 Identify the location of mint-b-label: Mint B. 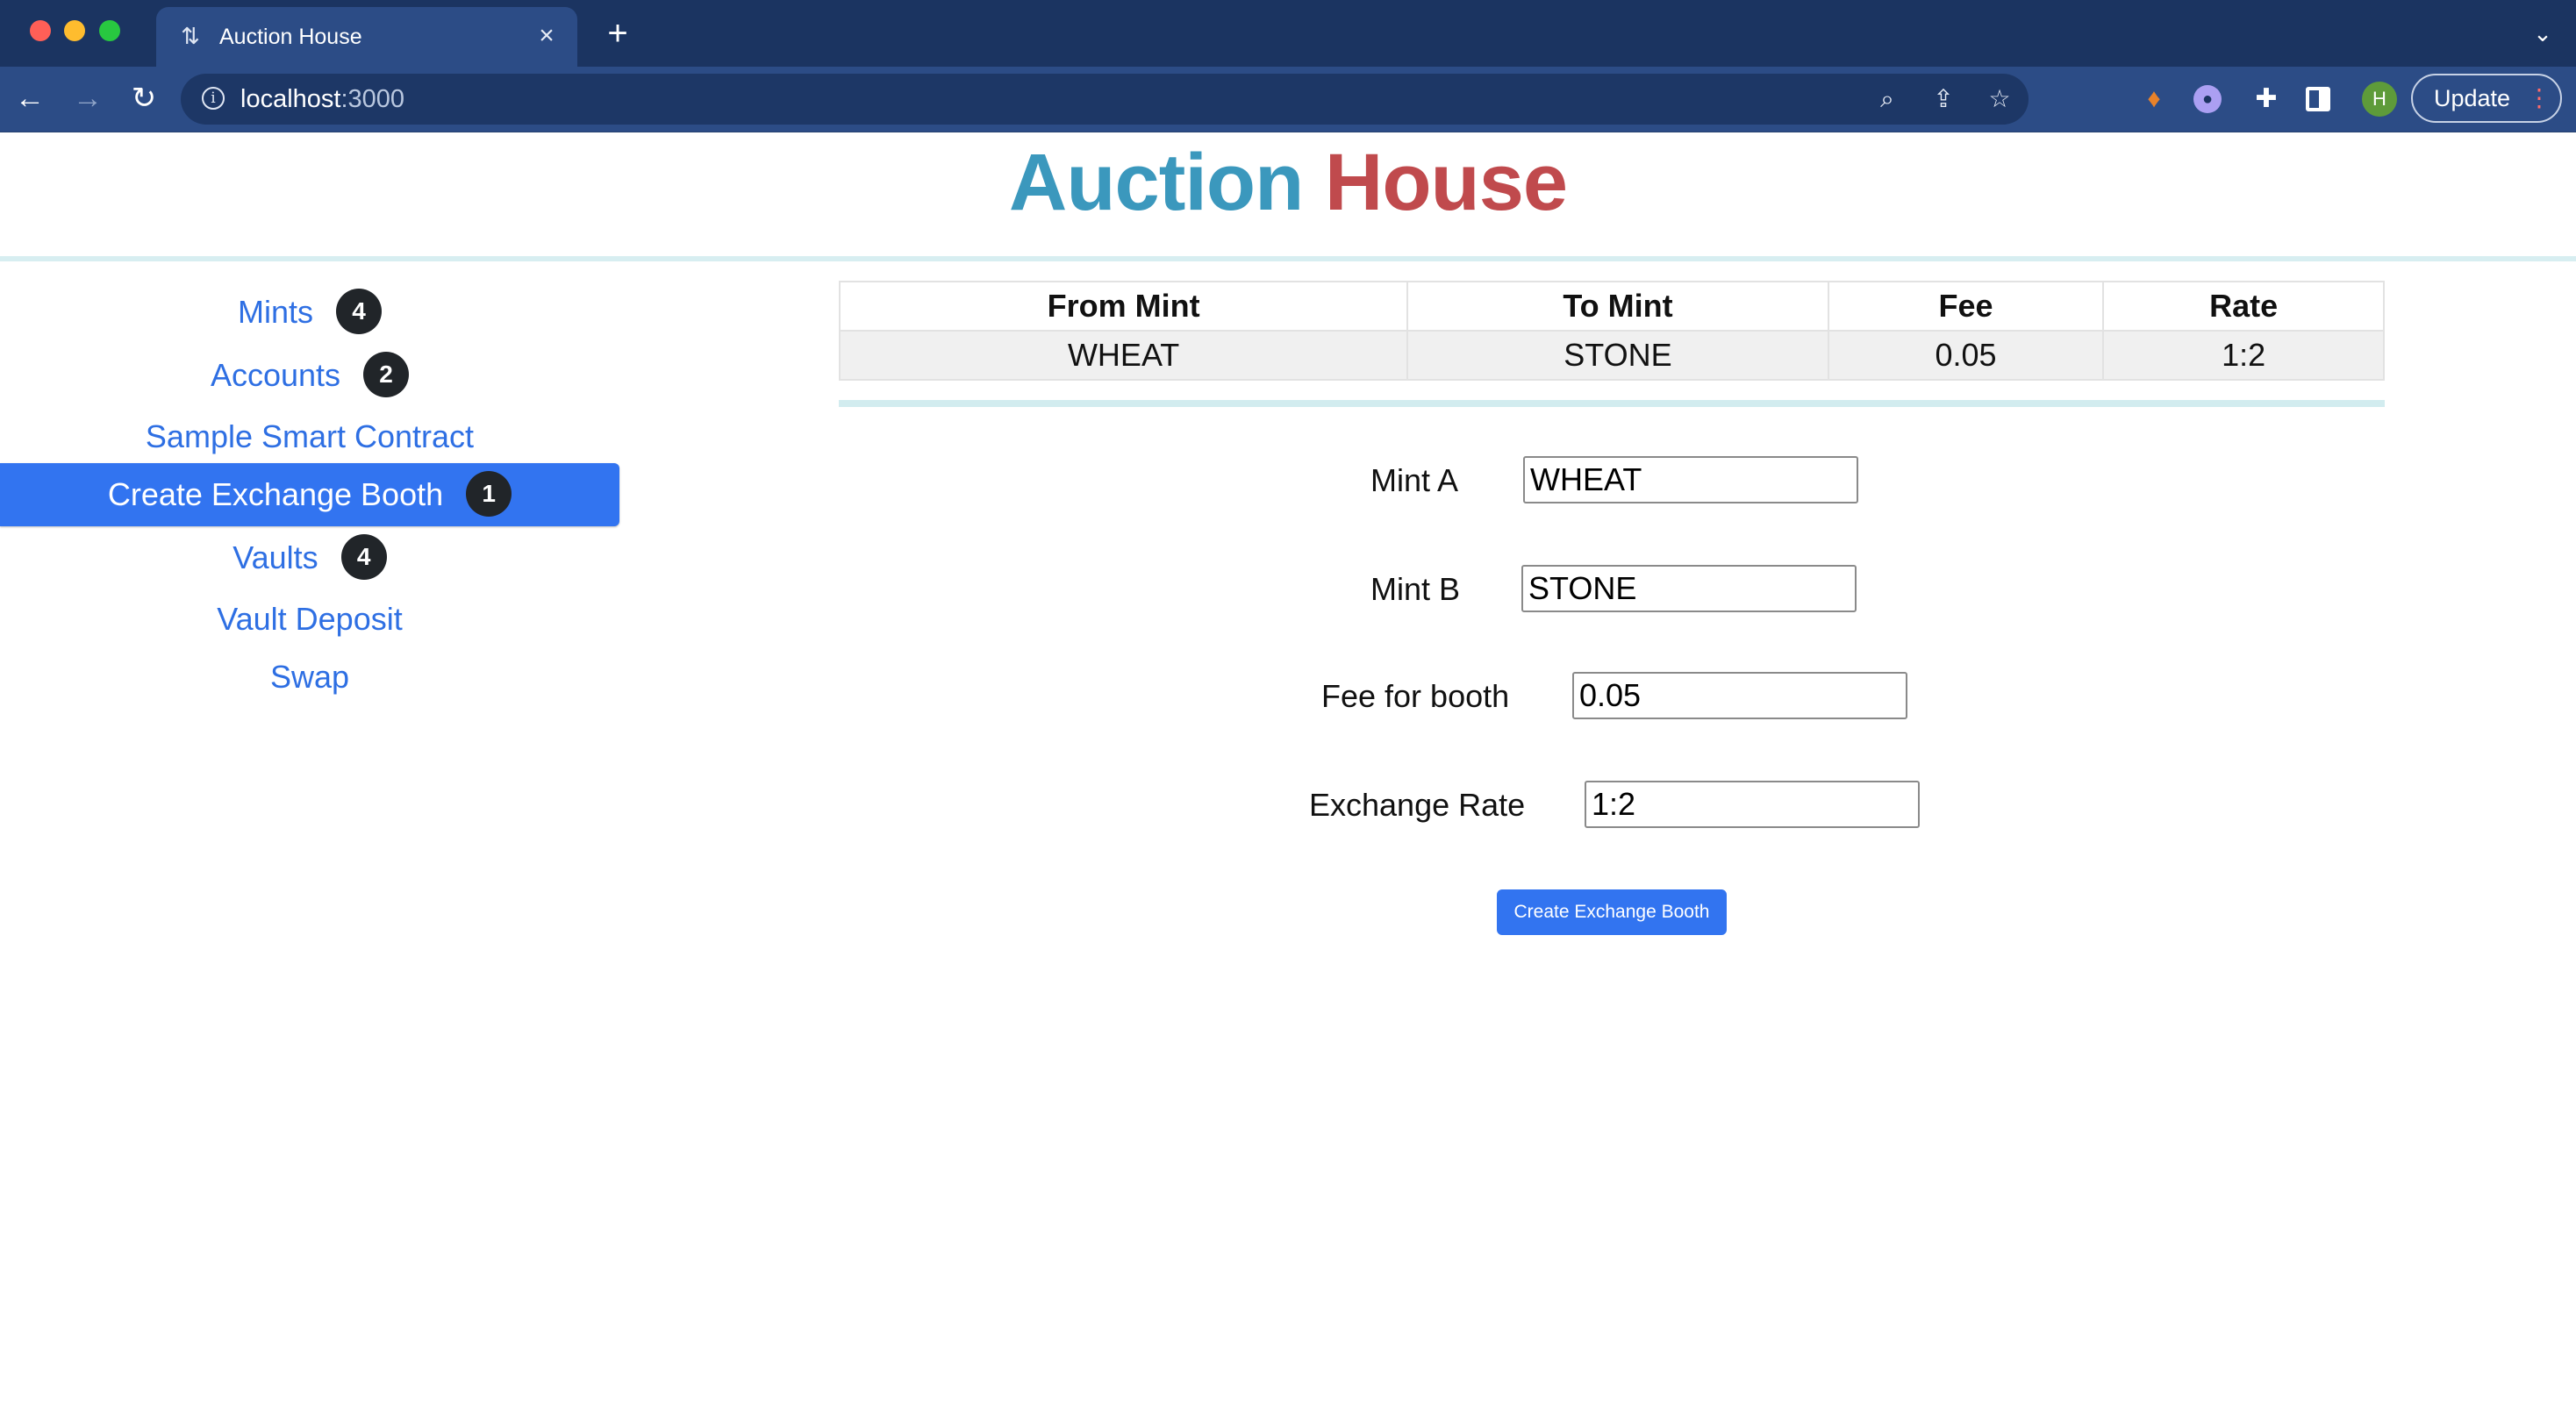
(1415, 589).